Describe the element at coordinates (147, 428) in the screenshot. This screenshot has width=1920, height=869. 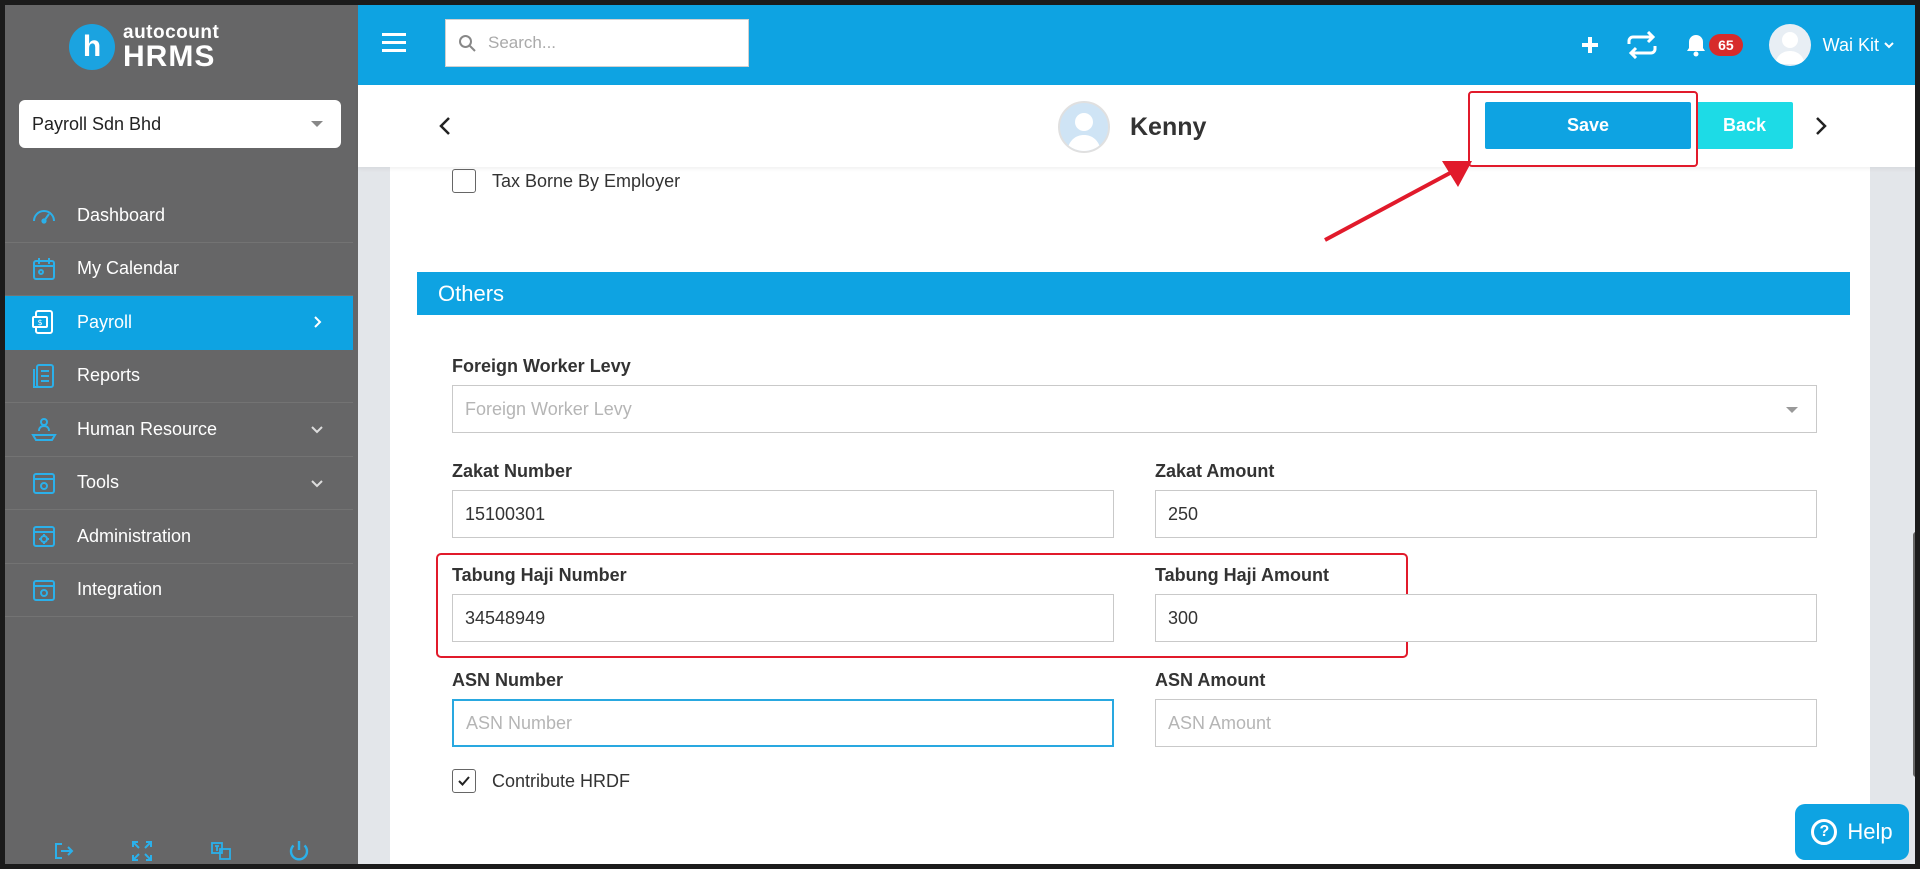
I see `sidebar-item-label: Human Resource` at that location.